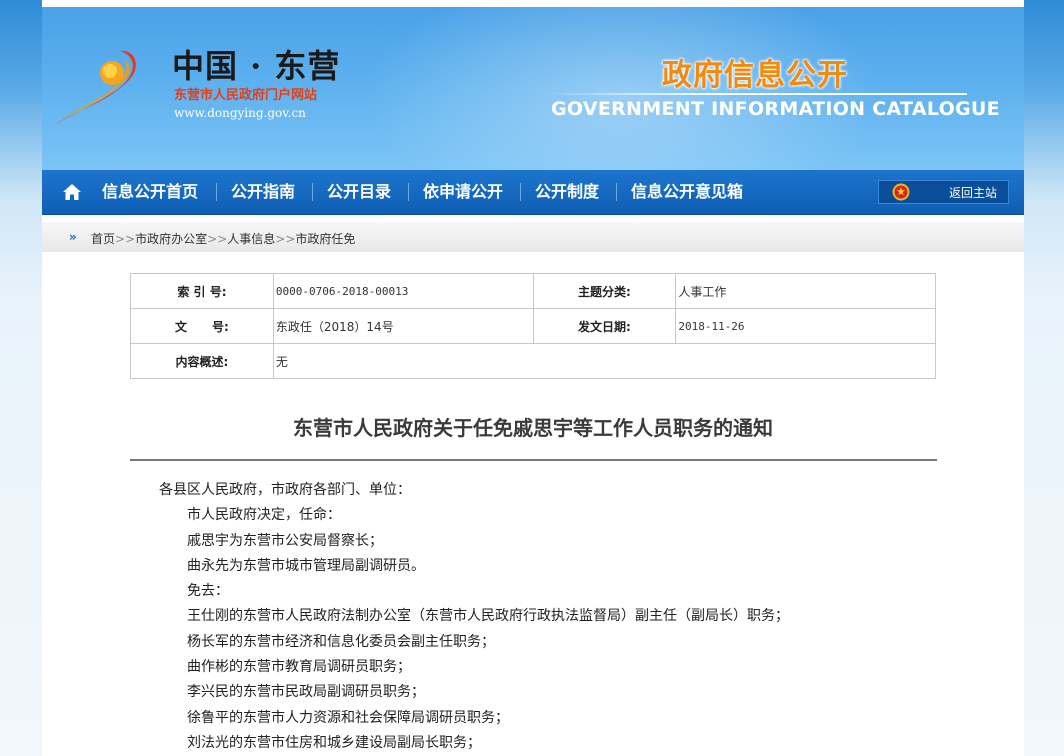 The image size is (1064, 756). I want to click on breadcrumb-link-home: 首页, so click(103, 239).